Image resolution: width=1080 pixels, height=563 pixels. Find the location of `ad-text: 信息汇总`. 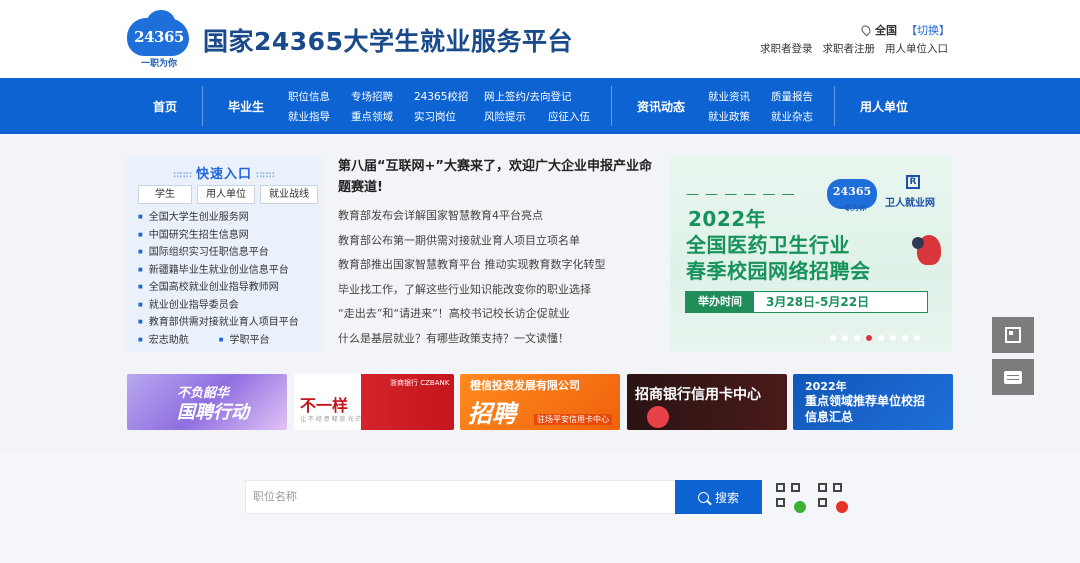

ad-text: 信息汇总 is located at coordinates (829, 417).